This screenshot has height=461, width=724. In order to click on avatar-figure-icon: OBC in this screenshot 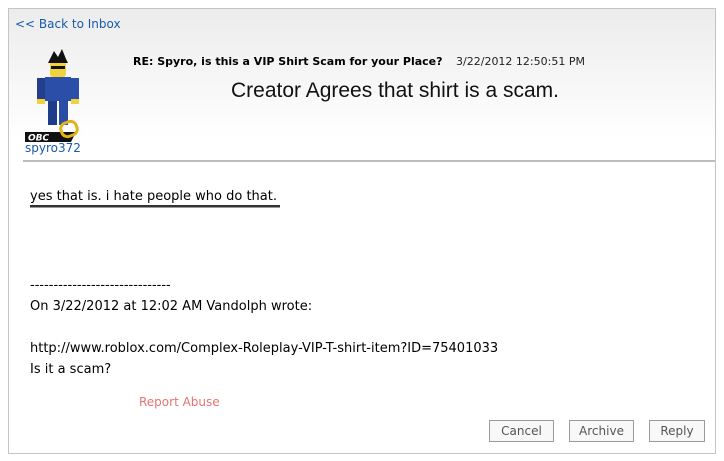, I will do `click(52, 96)`.